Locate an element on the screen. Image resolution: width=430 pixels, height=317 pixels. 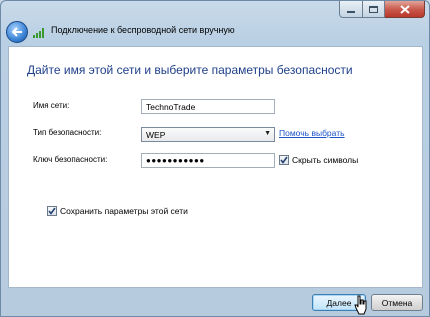
security-type-label: Тип безопасности: is located at coordinates (67, 132).